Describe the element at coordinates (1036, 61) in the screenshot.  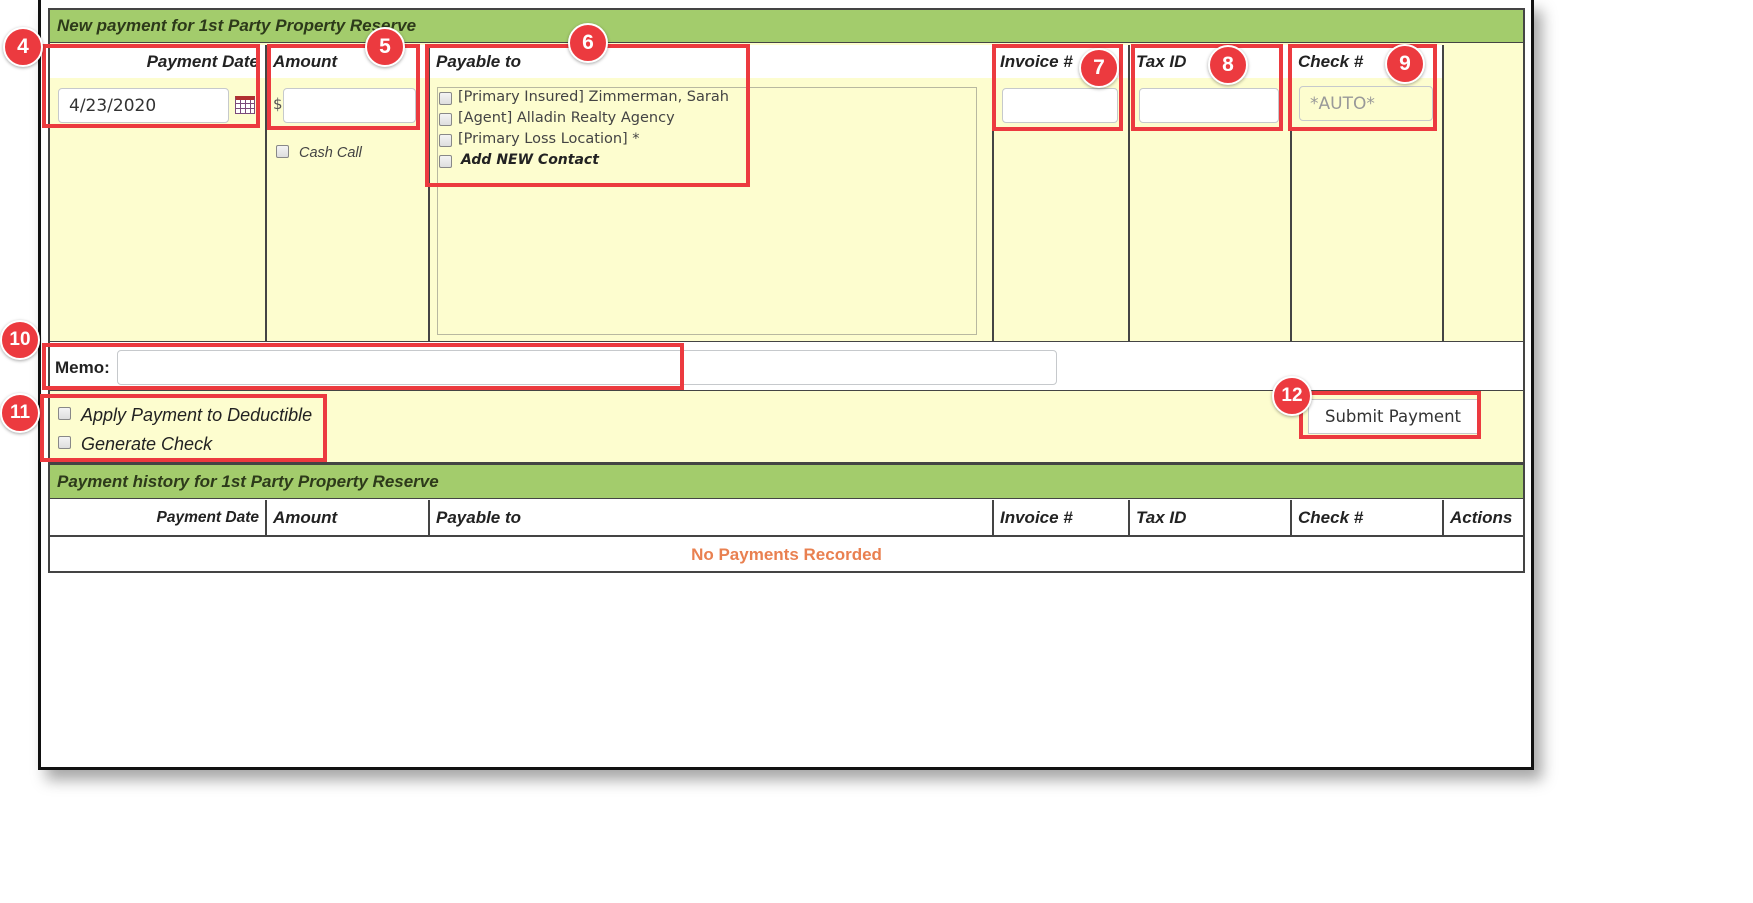
I see `header-invoice-text: Invoice #` at that location.